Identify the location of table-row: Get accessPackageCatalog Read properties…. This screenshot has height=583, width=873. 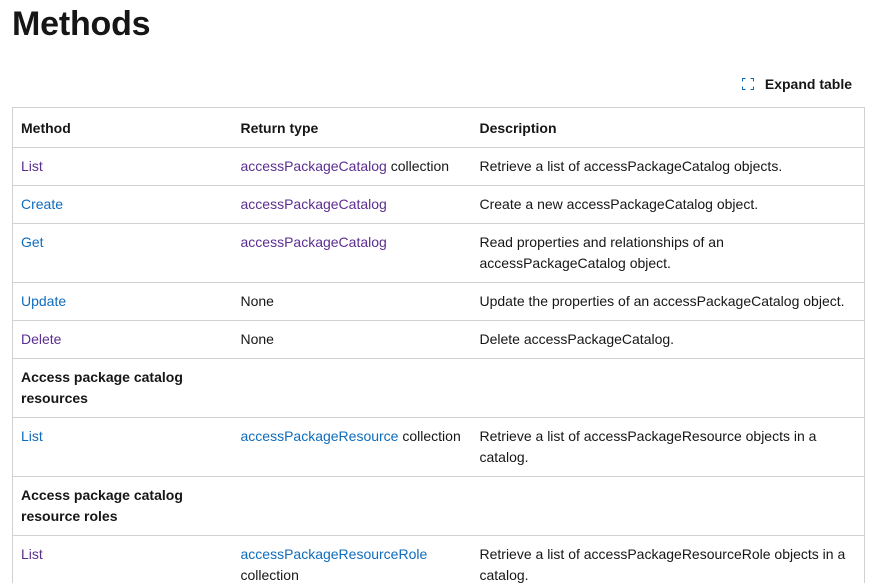
(438, 253).